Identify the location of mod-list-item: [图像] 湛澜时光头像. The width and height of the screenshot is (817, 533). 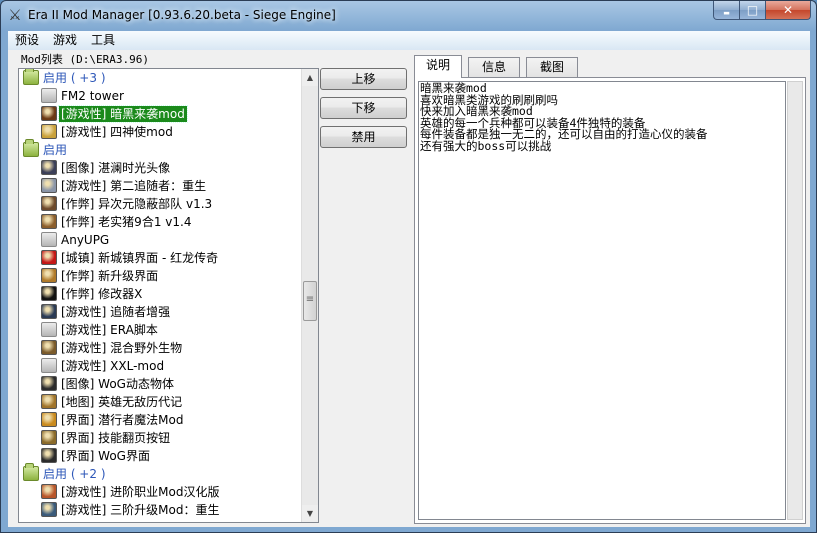
(160, 168).